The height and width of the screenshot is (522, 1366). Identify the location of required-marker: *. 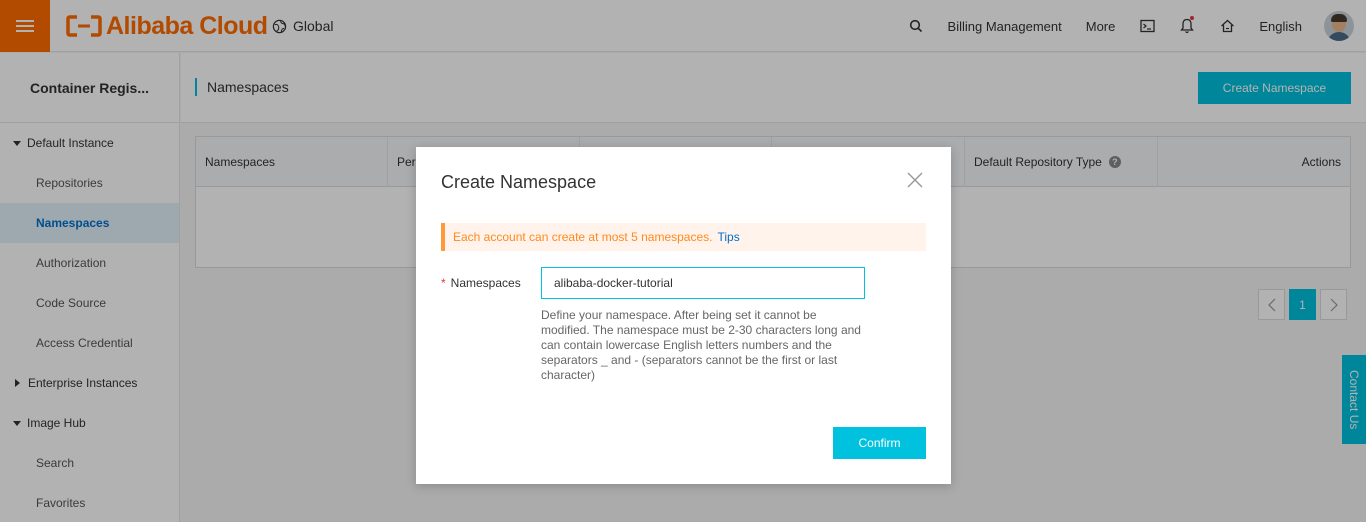
(443, 283).